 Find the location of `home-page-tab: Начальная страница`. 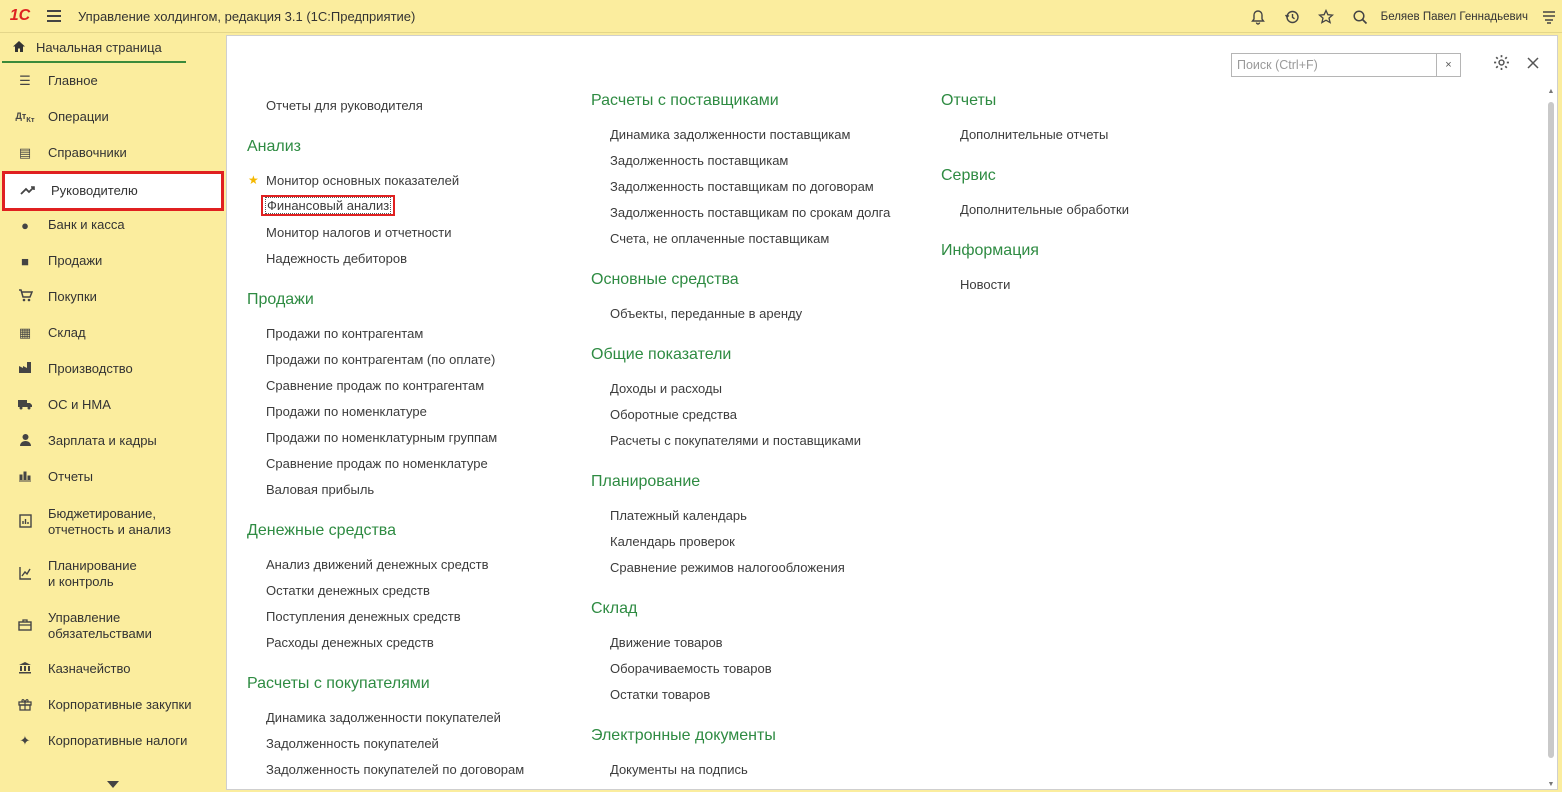

home-page-tab: Начальная страница is located at coordinates (94, 48).